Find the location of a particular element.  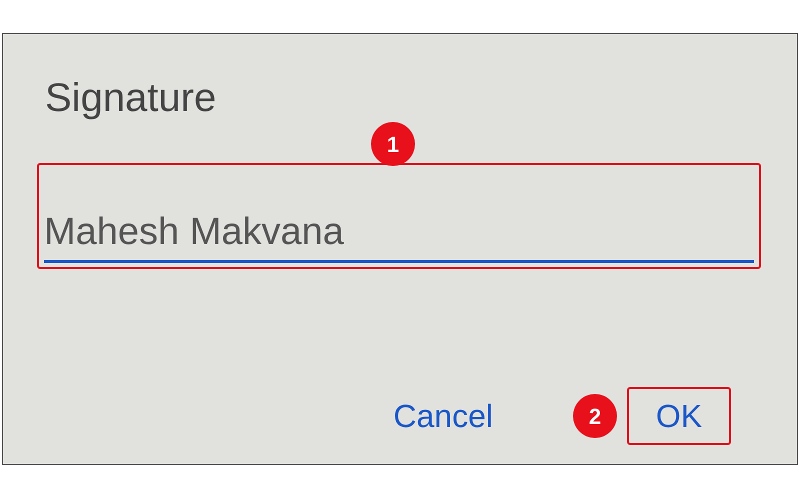

dialog-title: Signature is located at coordinates (130, 98).